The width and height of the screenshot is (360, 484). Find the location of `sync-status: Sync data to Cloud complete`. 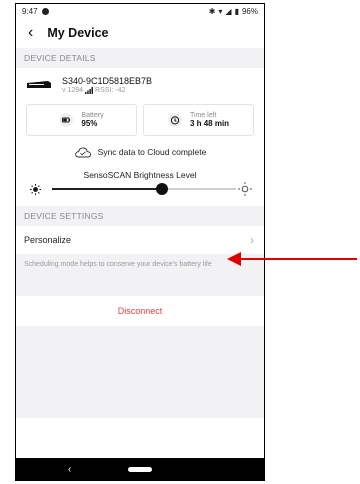

sync-status: Sync data to Cloud complete is located at coordinates (140, 152).